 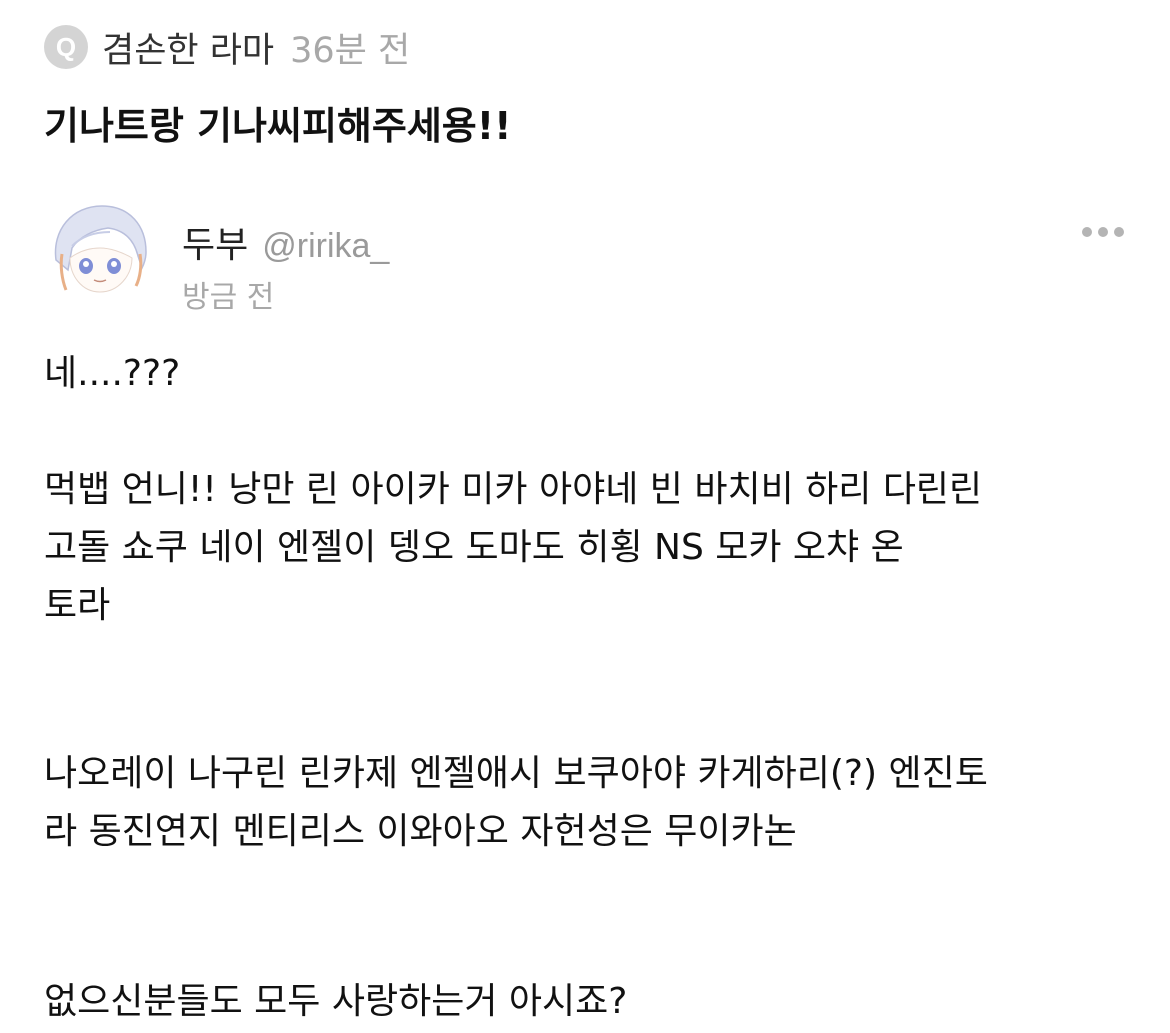 I want to click on answer-line: 나오레이 나구린 린카제 엔젤애시 보쿠아야 카게하리(?) 엔진토, so click(x=516, y=773).